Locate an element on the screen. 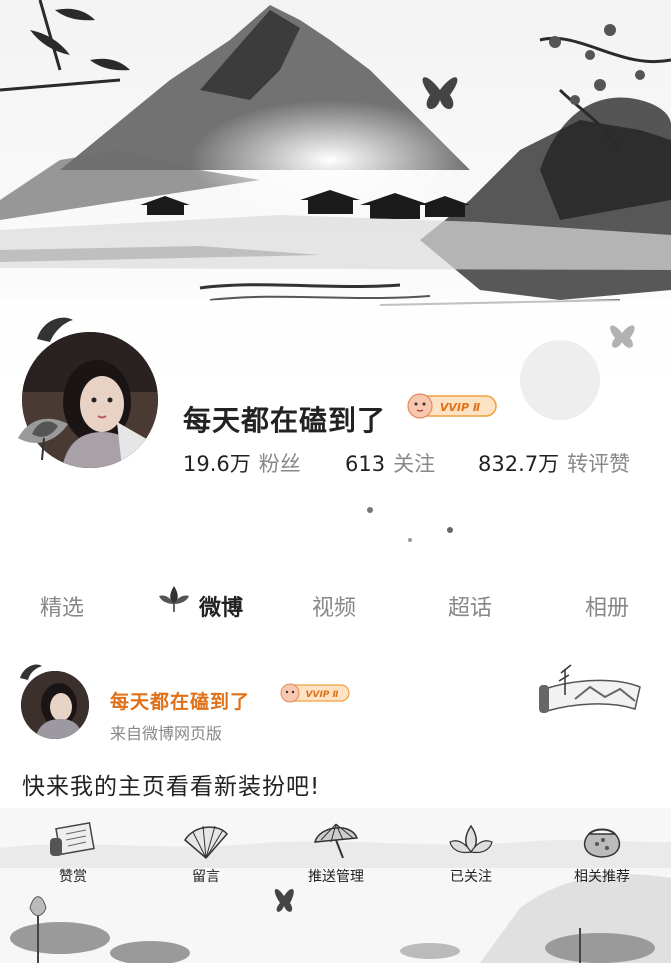  action-recommendations: 相关推荐 is located at coordinates (602, 853).